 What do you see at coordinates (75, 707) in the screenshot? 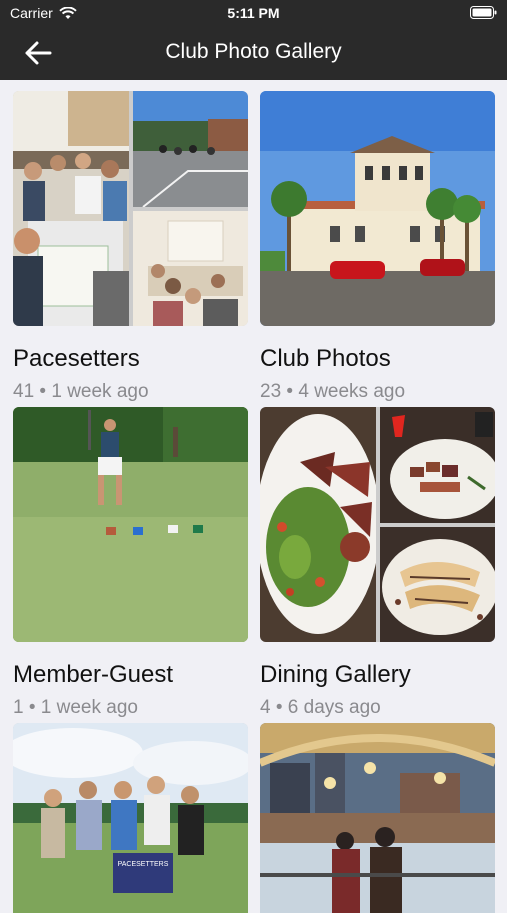
I see `album-meta: 1 • 1 week ago` at bounding box center [75, 707].